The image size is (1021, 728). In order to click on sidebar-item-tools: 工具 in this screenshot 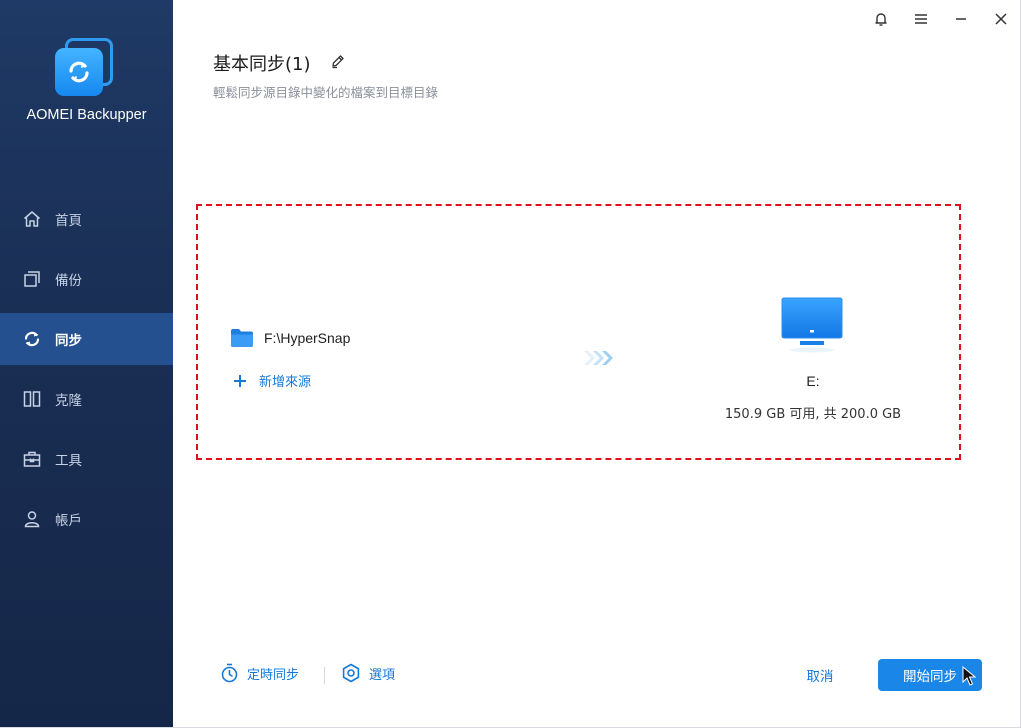, I will do `click(86, 459)`.